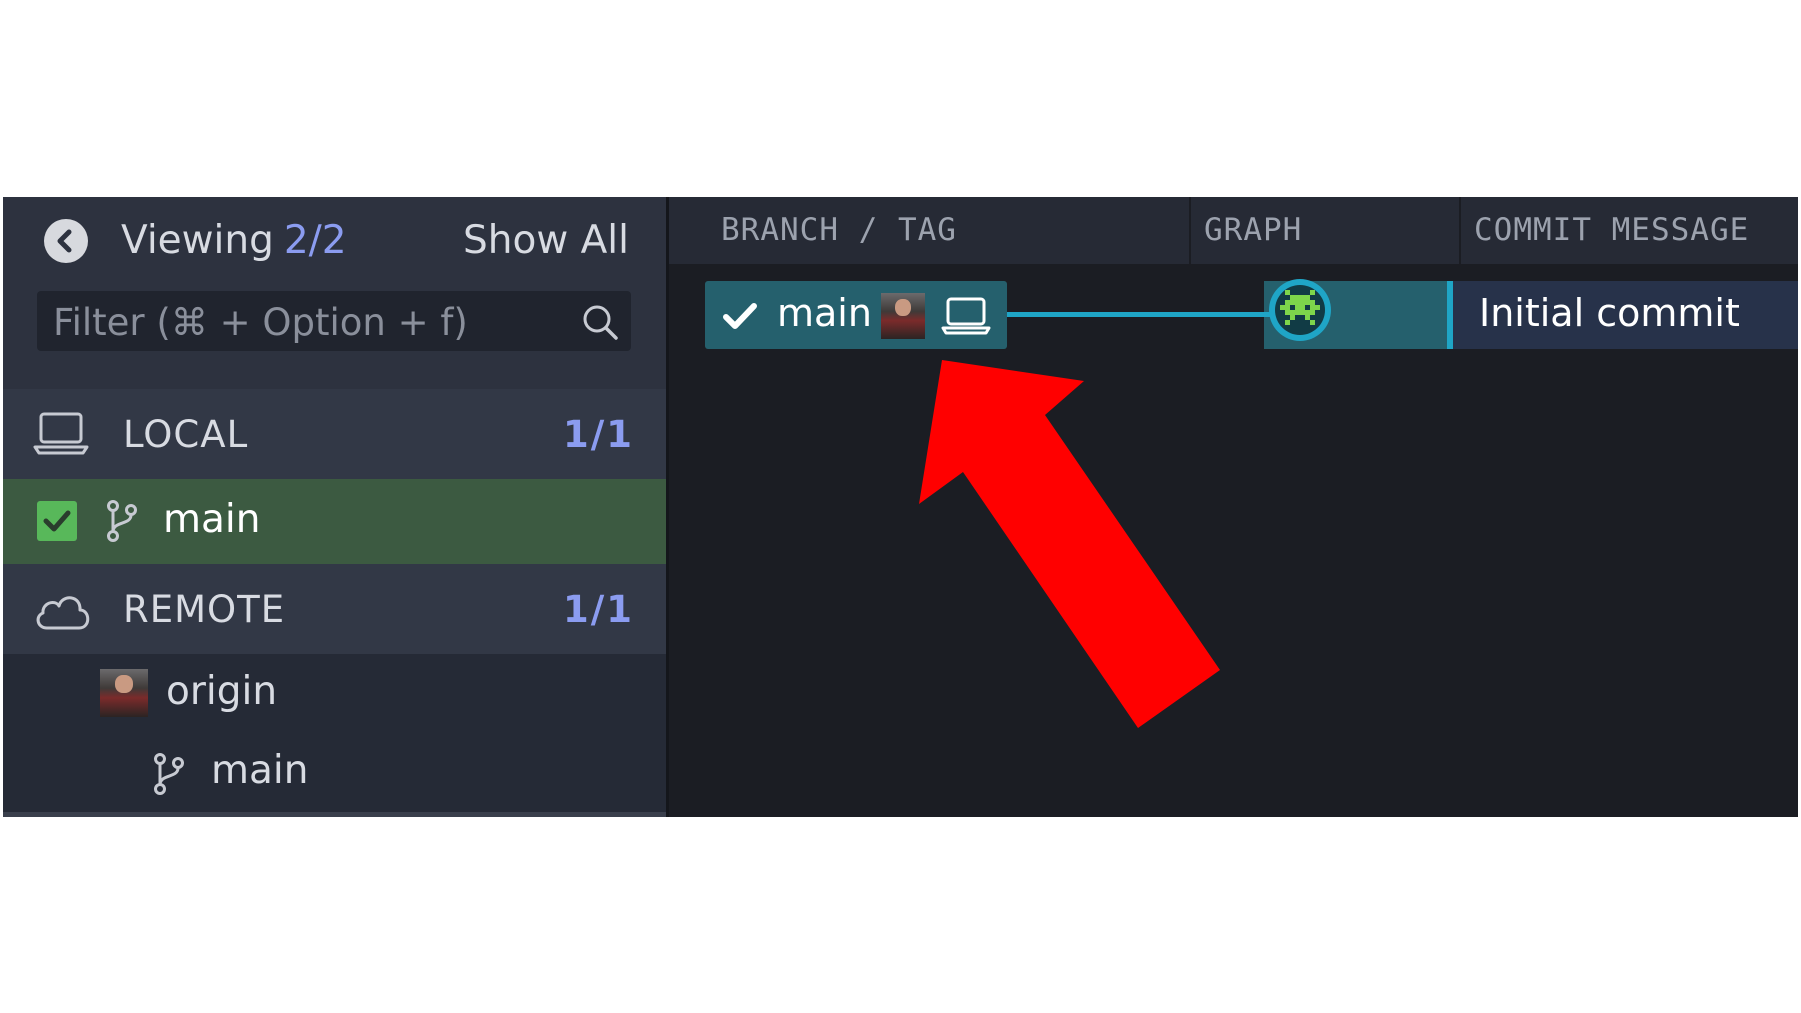 The width and height of the screenshot is (1801, 1013). I want to click on checkout-check-icon, so click(57, 521).